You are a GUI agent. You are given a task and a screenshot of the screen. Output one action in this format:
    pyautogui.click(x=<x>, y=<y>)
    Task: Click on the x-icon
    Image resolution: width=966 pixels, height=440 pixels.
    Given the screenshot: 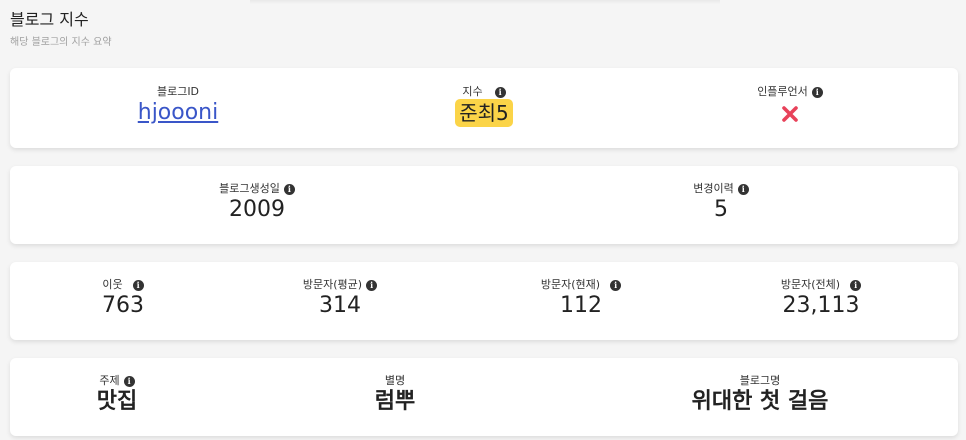 What is the action you would take?
    pyautogui.click(x=790, y=114)
    